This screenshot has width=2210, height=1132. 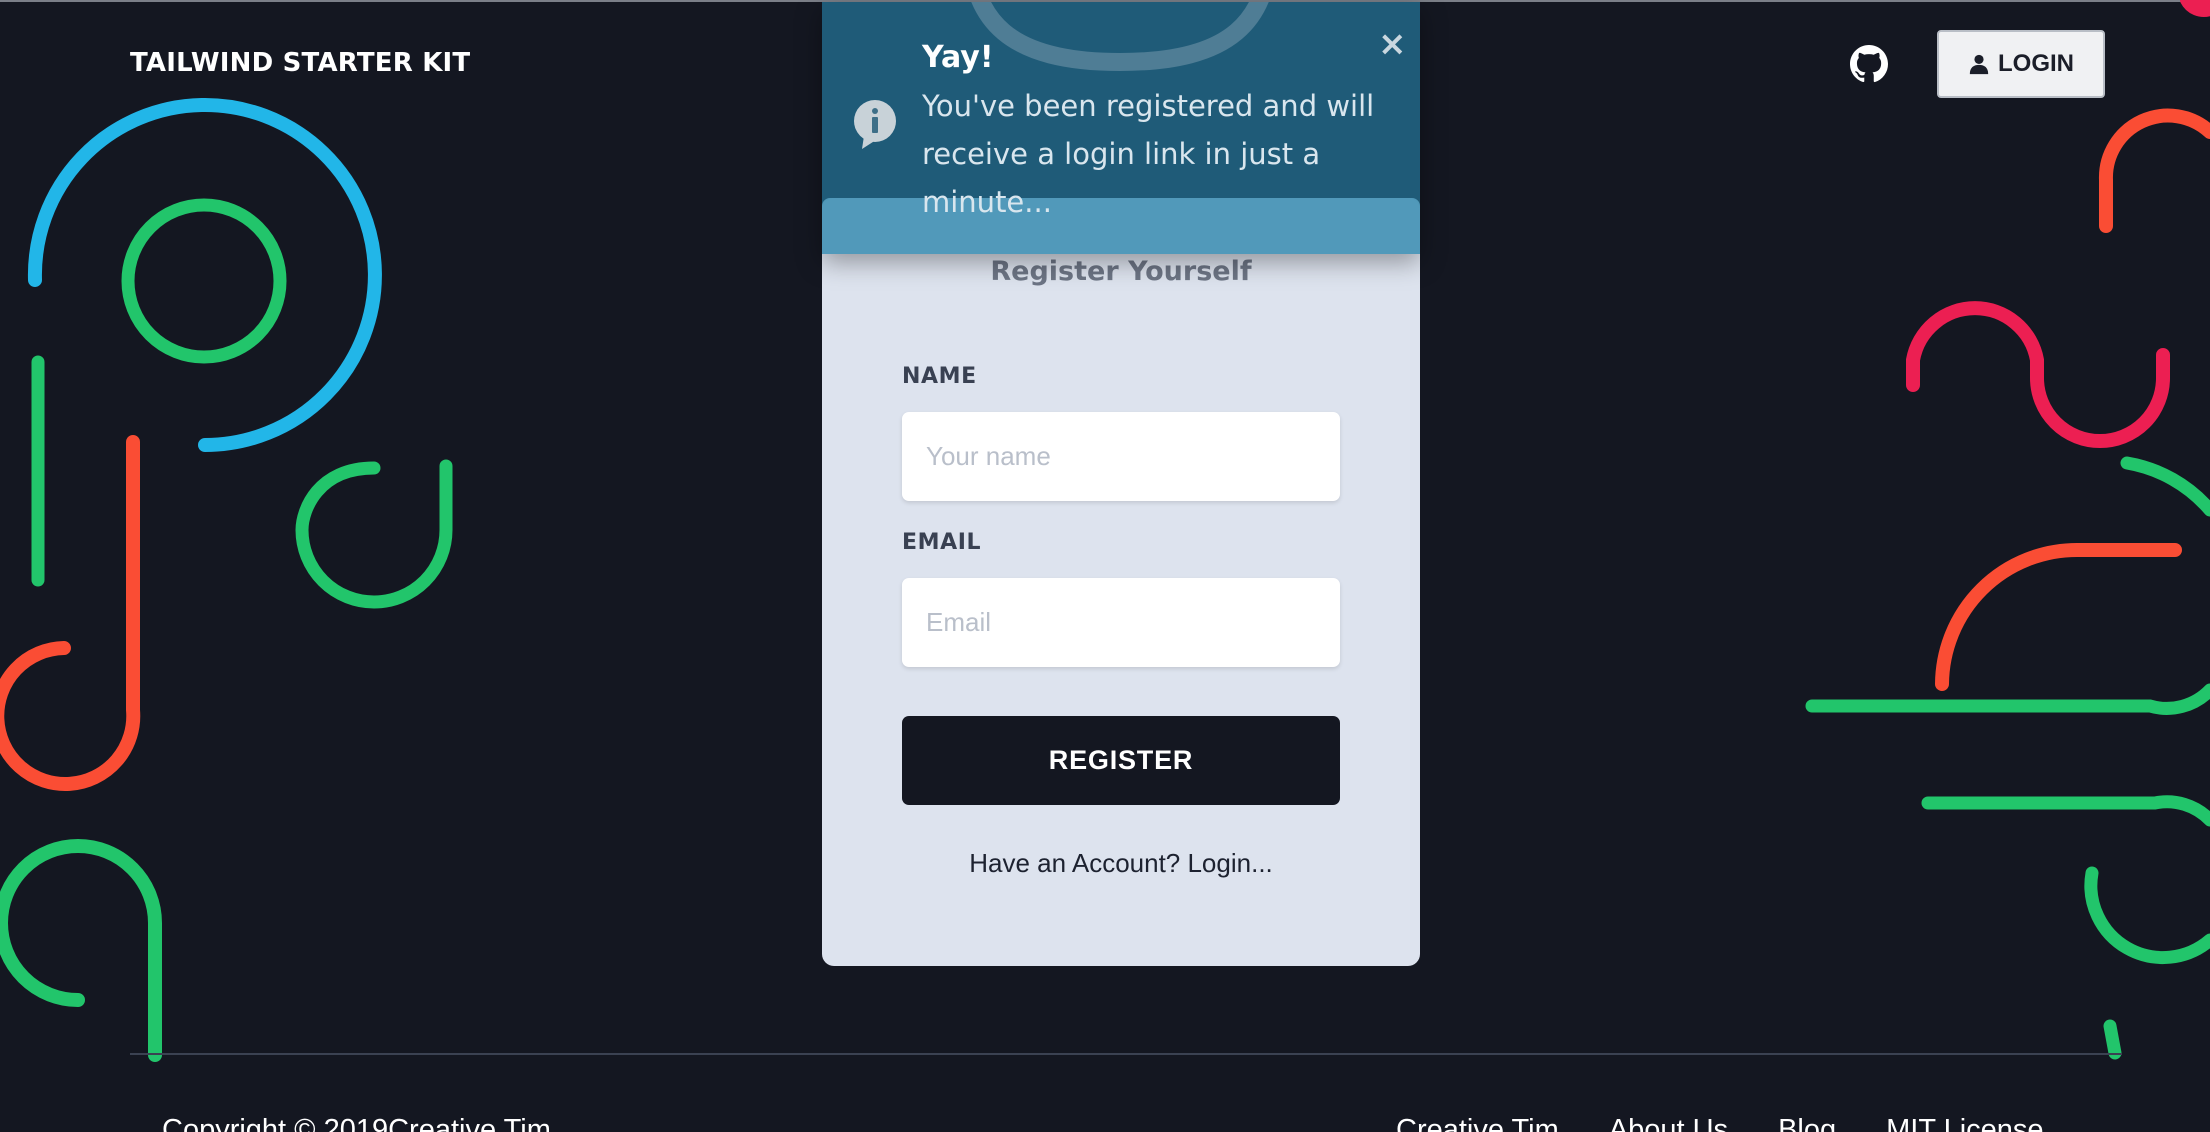 What do you see at coordinates (939, 376) in the screenshot?
I see `name-label: NAME` at bounding box center [939, 376].